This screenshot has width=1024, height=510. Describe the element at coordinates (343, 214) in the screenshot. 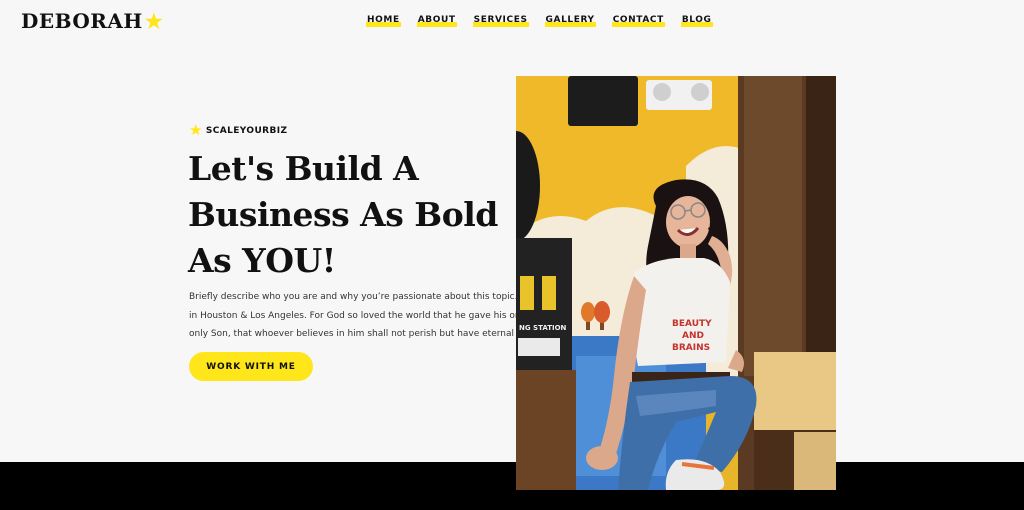

I see `headline-line: Business As Bold` at that location.